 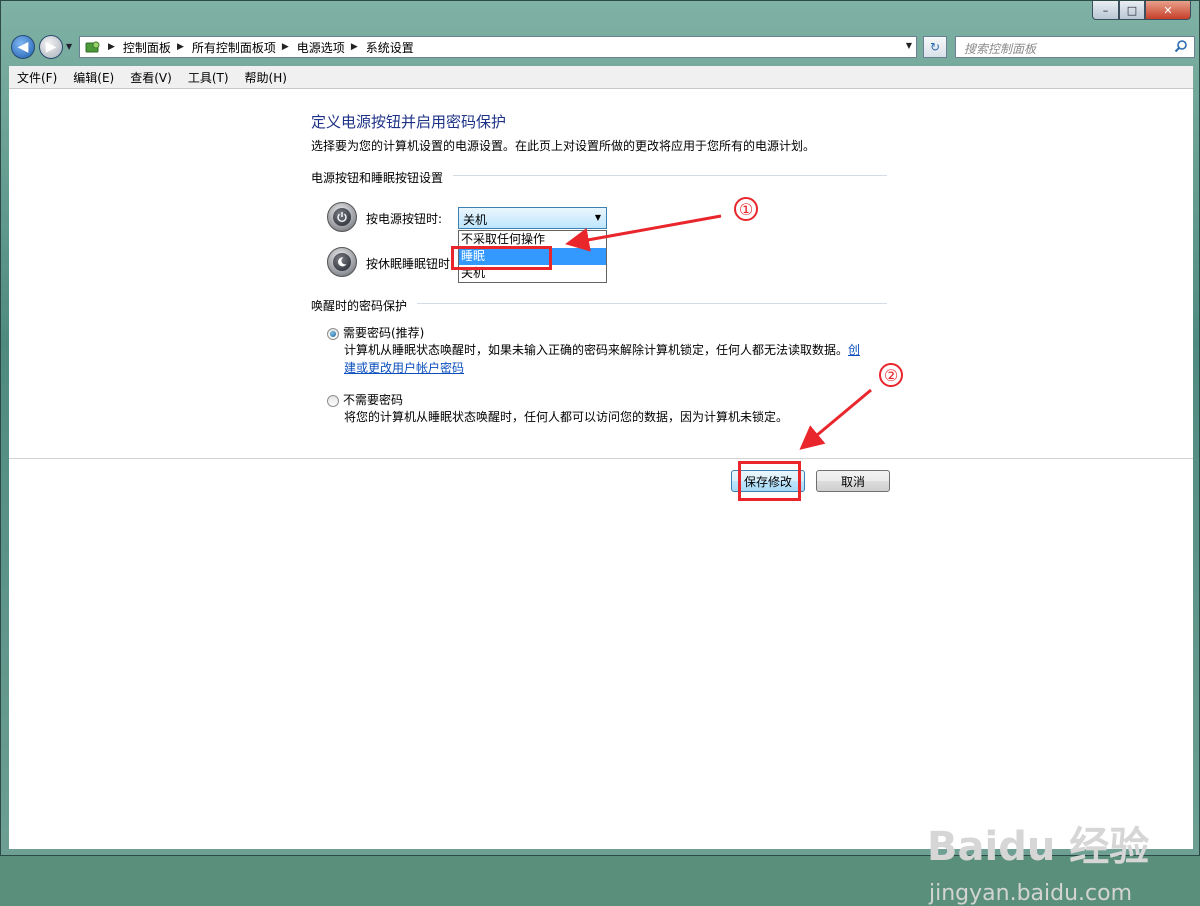 What do you see at coordinates (532, 218) in the screenshot?
I see `power-action-select: 关机 ▼` at bounding box center [532, 218].